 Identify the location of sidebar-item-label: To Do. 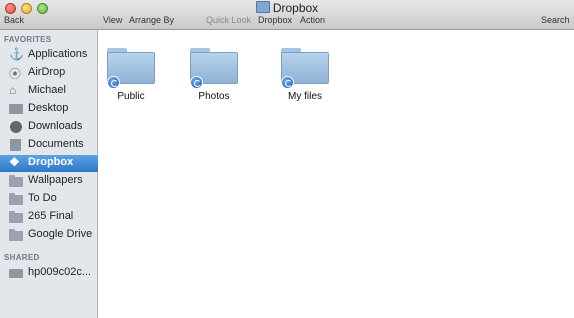
(42, 198).